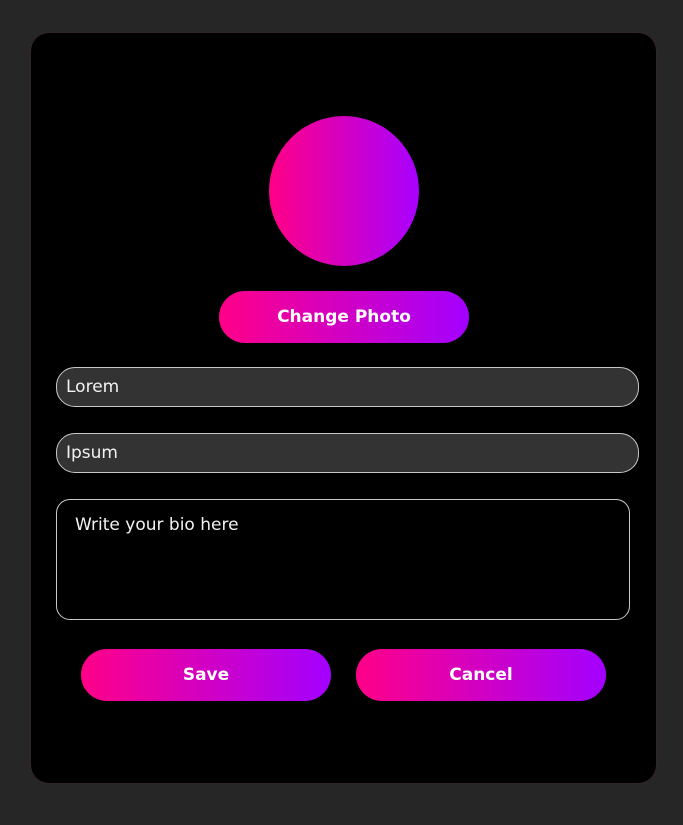 The width and height of the screenshot is (683, 825). I want to click on cancel-button: Cancel, so click(481, 675).